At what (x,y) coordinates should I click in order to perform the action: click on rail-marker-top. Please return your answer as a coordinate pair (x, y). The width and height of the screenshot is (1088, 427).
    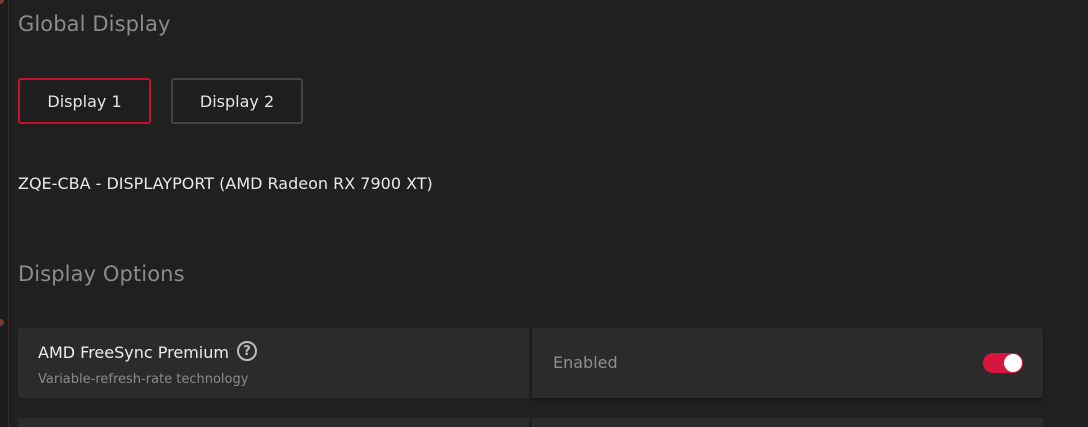
    Looking at the image, I should click on (2, 2).